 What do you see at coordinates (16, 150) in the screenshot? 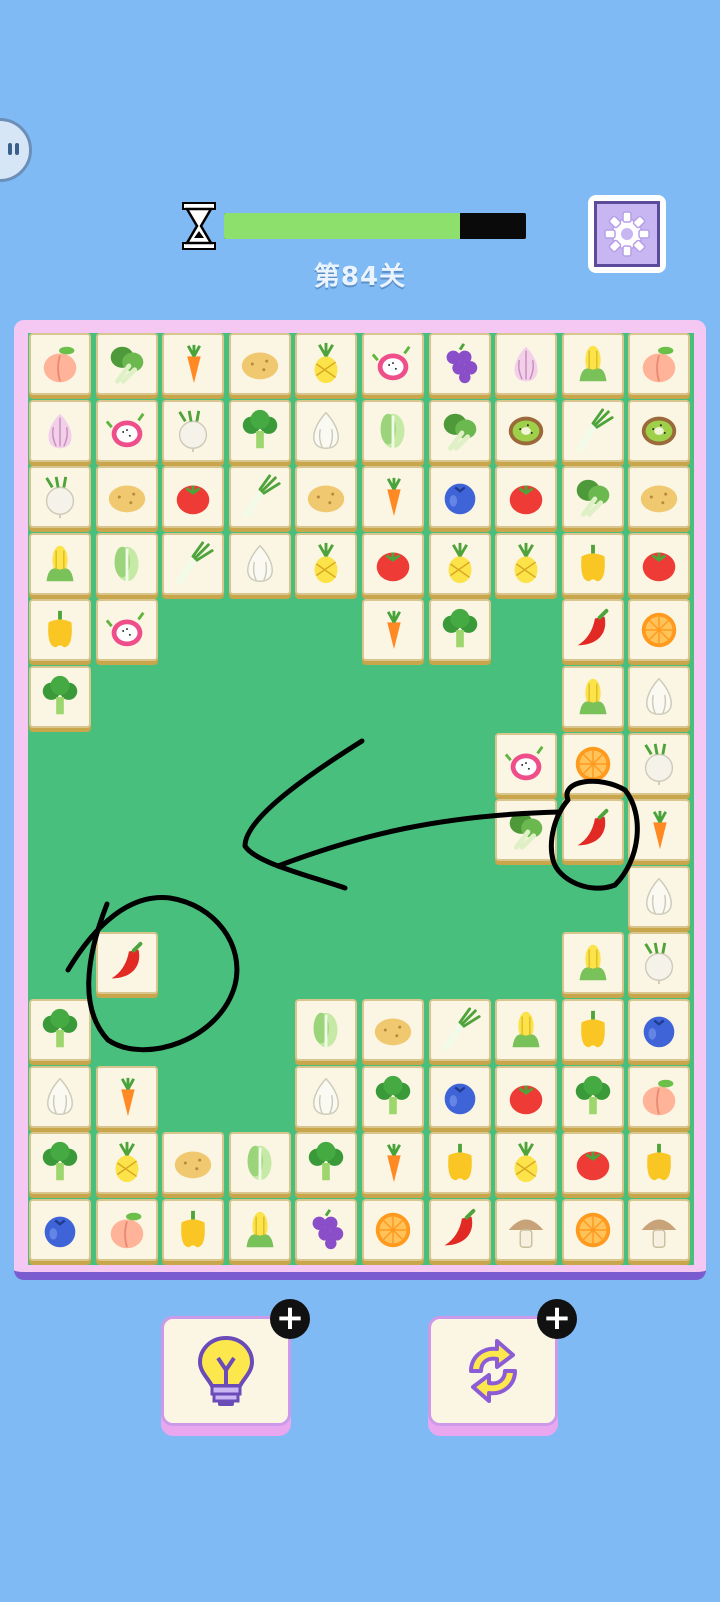
I see `side-tab` at bounding box center [16, 150].